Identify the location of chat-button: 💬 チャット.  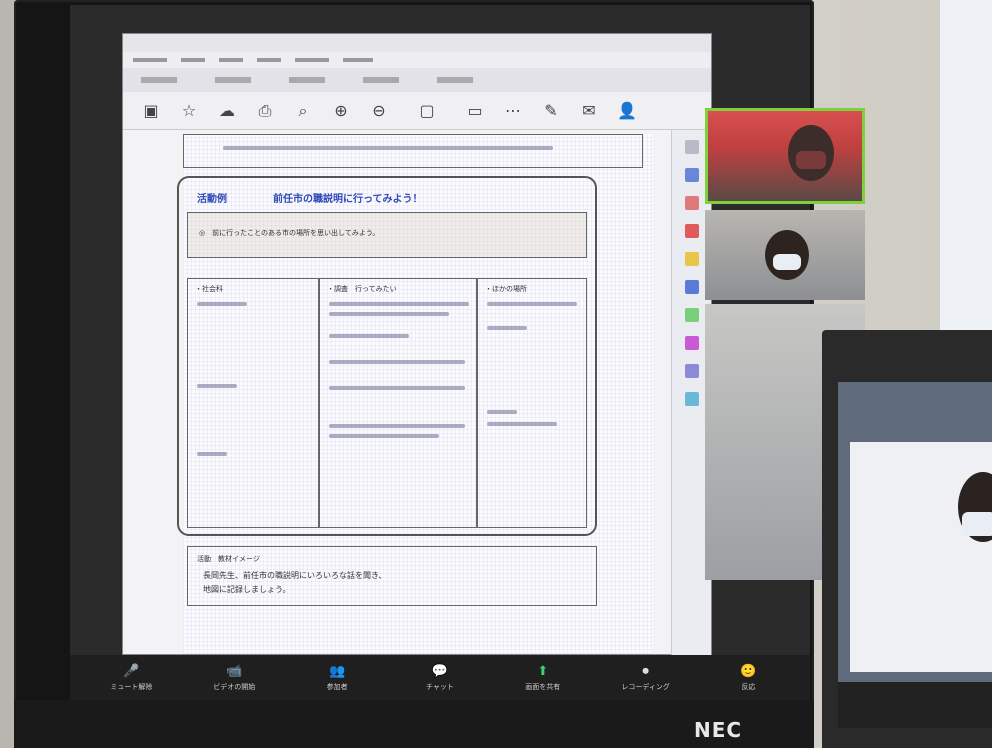
(440, 678).